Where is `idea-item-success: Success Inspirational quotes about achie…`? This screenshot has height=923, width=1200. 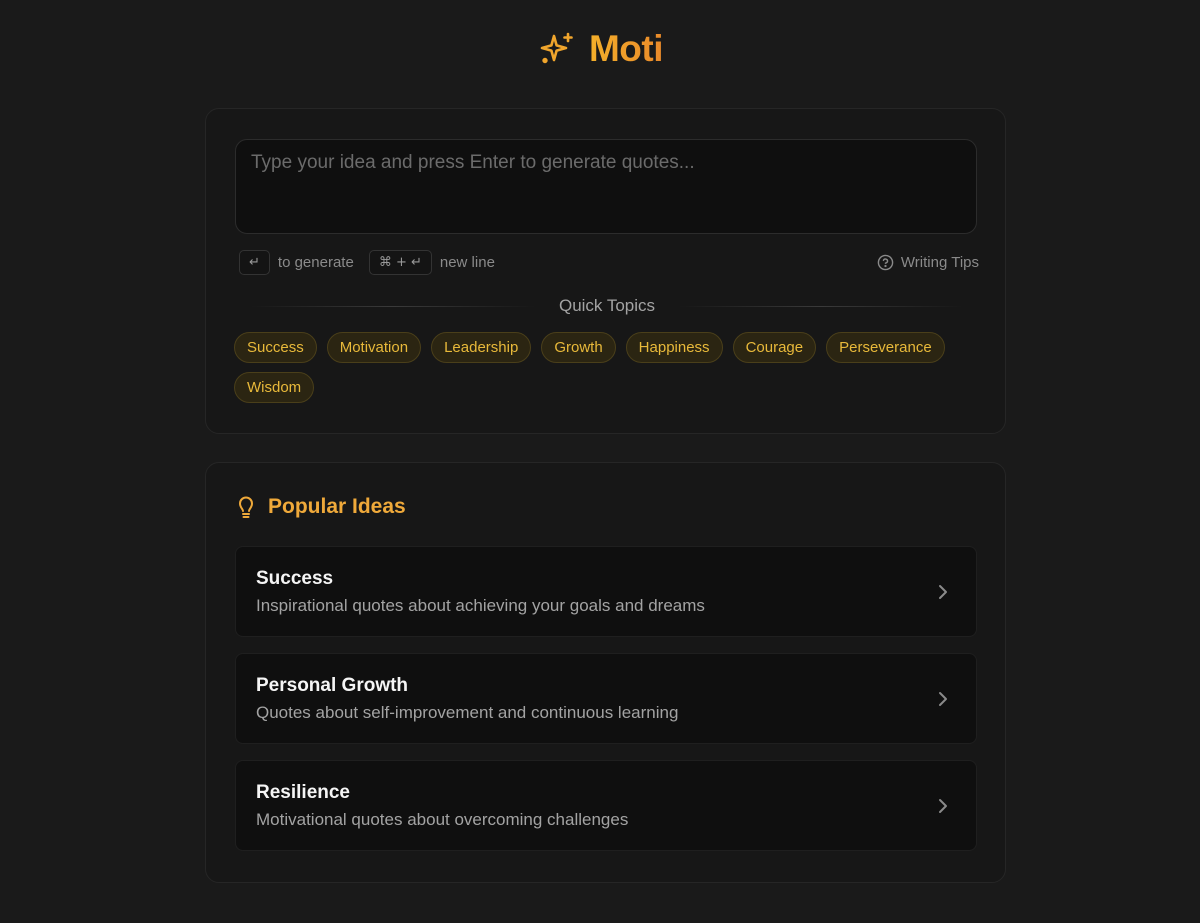 idea-item-success: Success Inspirational quotes about achie… is located at coordinates (606, 591).